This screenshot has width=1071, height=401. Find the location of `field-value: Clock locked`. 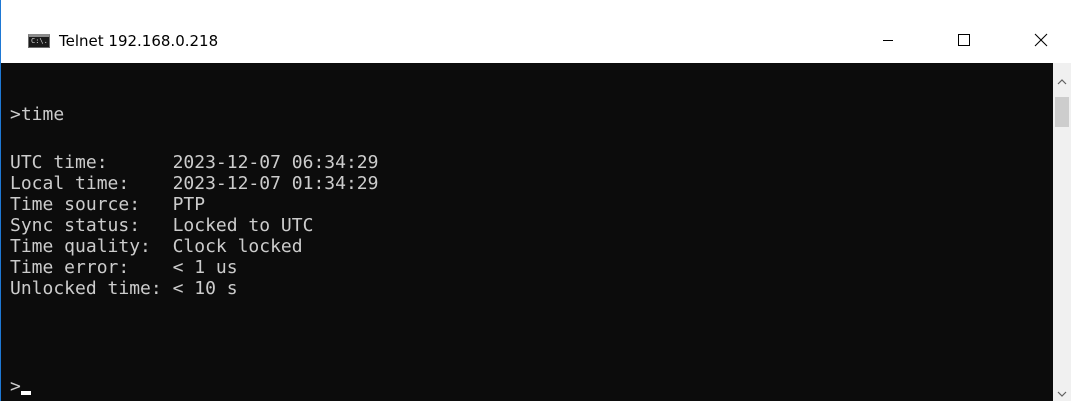

field-value: Clock locked is located at coordinates (237, 246).